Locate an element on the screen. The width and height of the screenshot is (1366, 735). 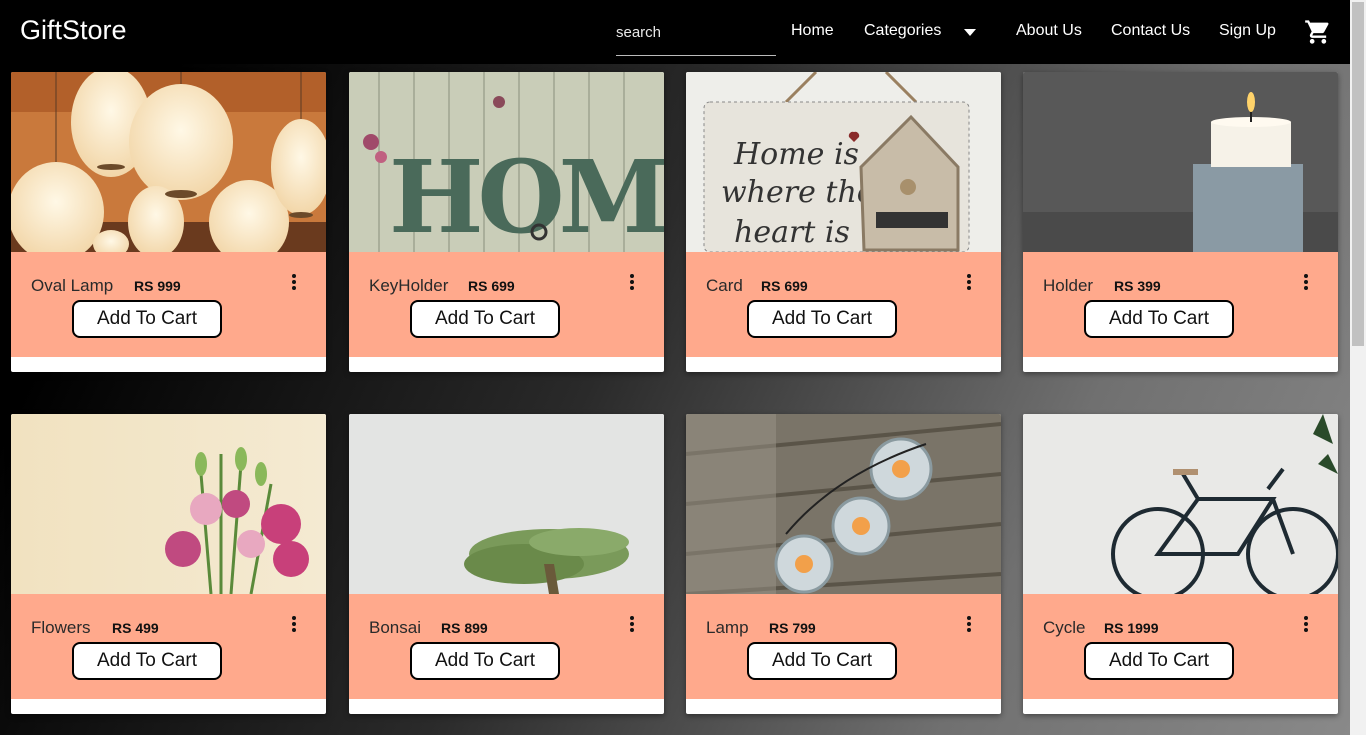
nav-sign-up: Sign Up is located at coordinates (1247, 31).